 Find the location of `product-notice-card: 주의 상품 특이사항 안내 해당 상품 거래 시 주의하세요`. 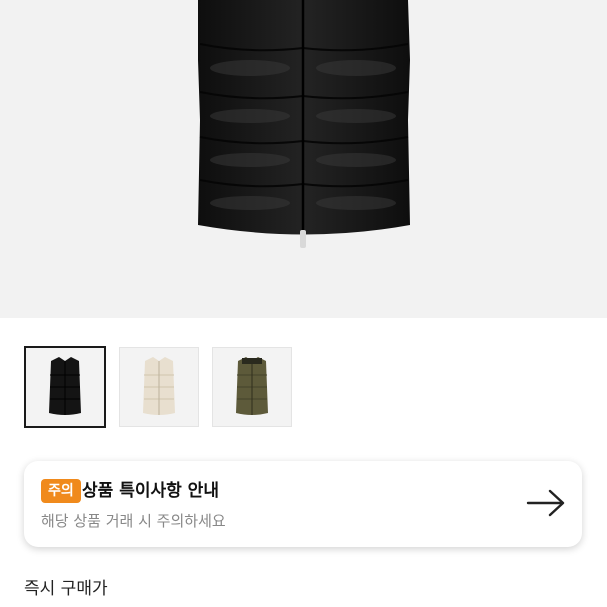

product-notice-card: 주의 상품 특이사항 안내 해당 상품 거래 시 주의하세요 is located at coordinates (303, 504).